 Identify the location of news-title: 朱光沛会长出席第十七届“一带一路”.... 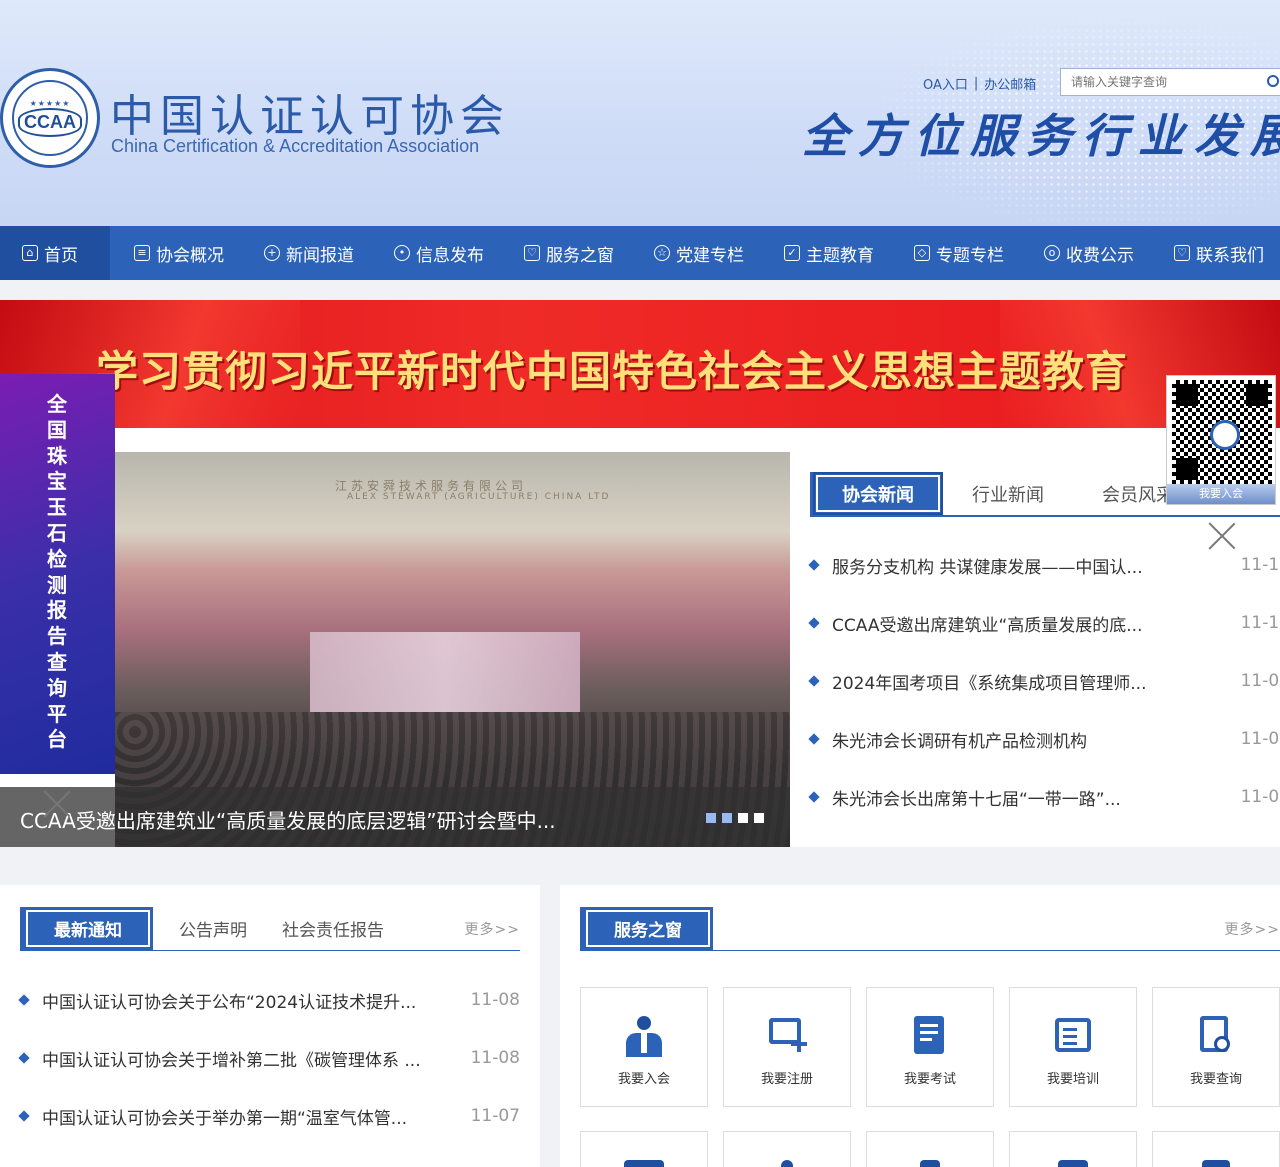
(976, 799).